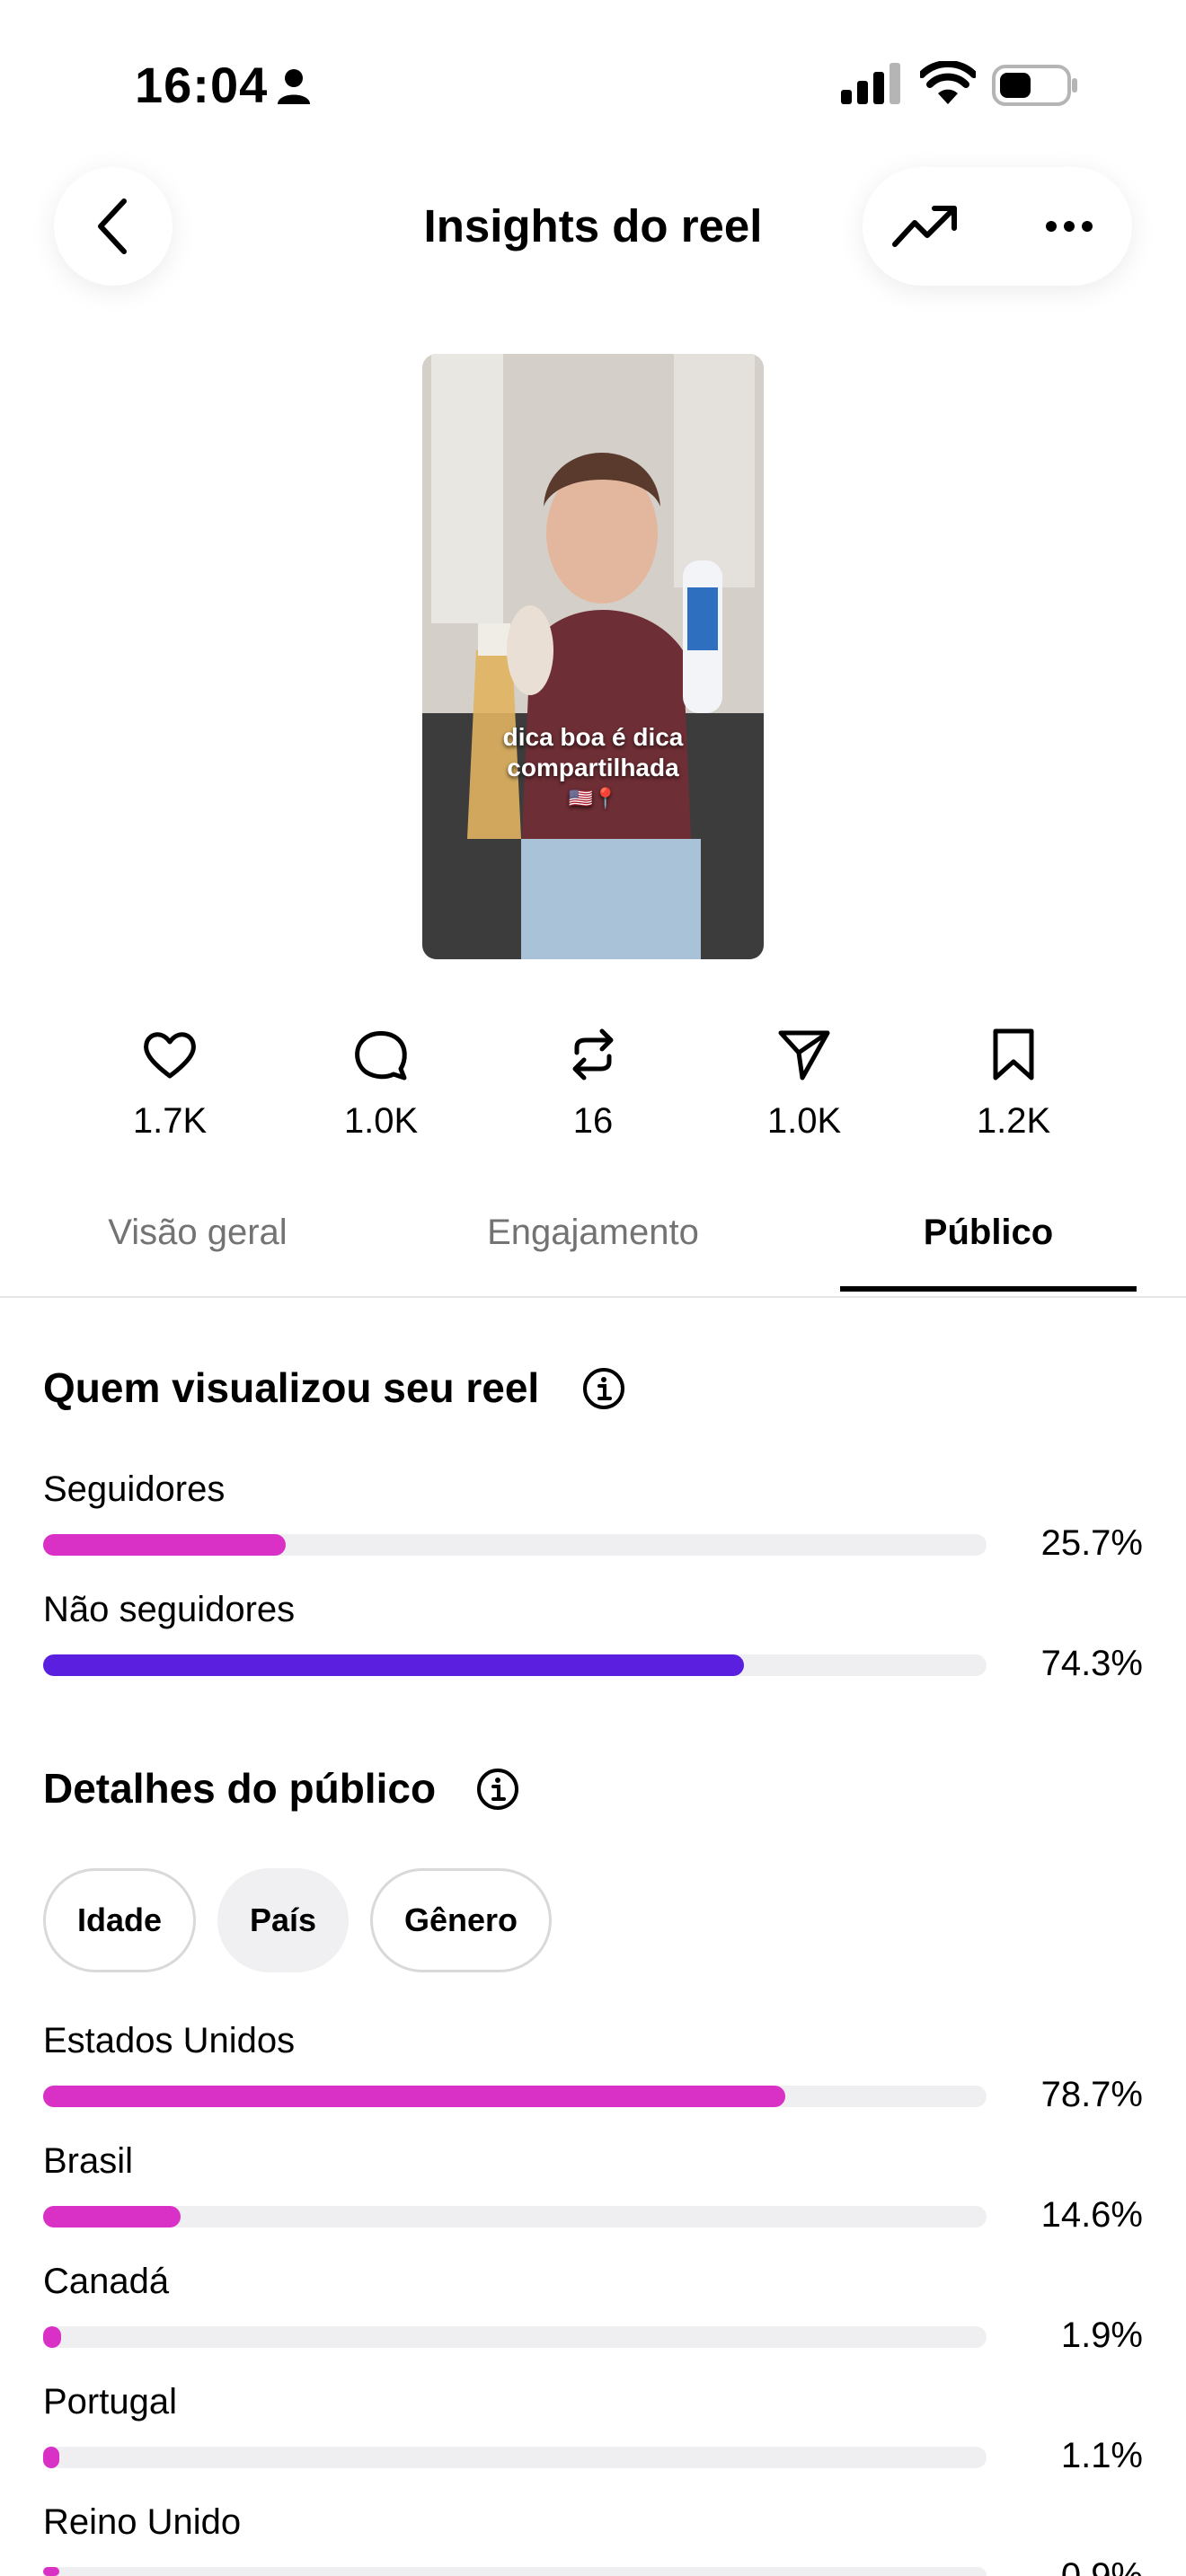  I want to click on viewers-section-title: Quem visualizou seu reel, so click(291, 1387).